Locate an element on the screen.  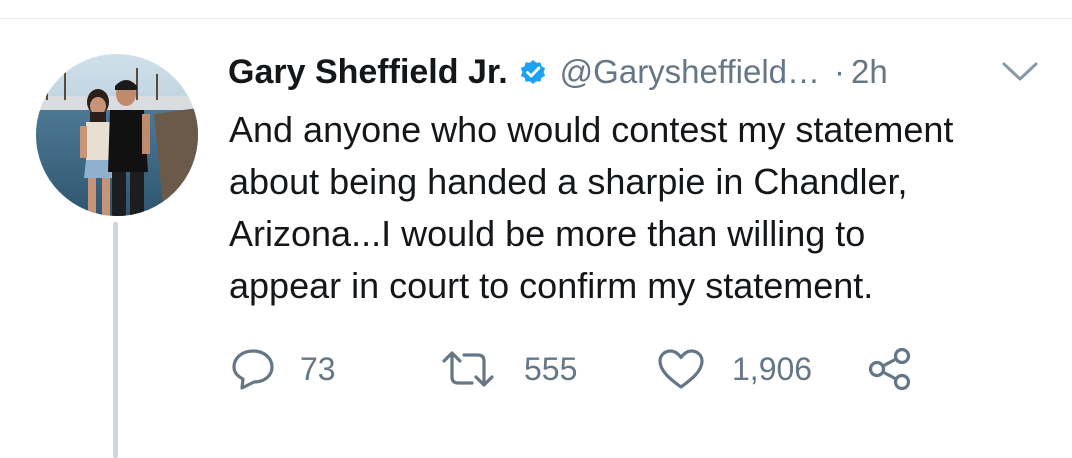
author-avatar is located at coordinates (117, 135).